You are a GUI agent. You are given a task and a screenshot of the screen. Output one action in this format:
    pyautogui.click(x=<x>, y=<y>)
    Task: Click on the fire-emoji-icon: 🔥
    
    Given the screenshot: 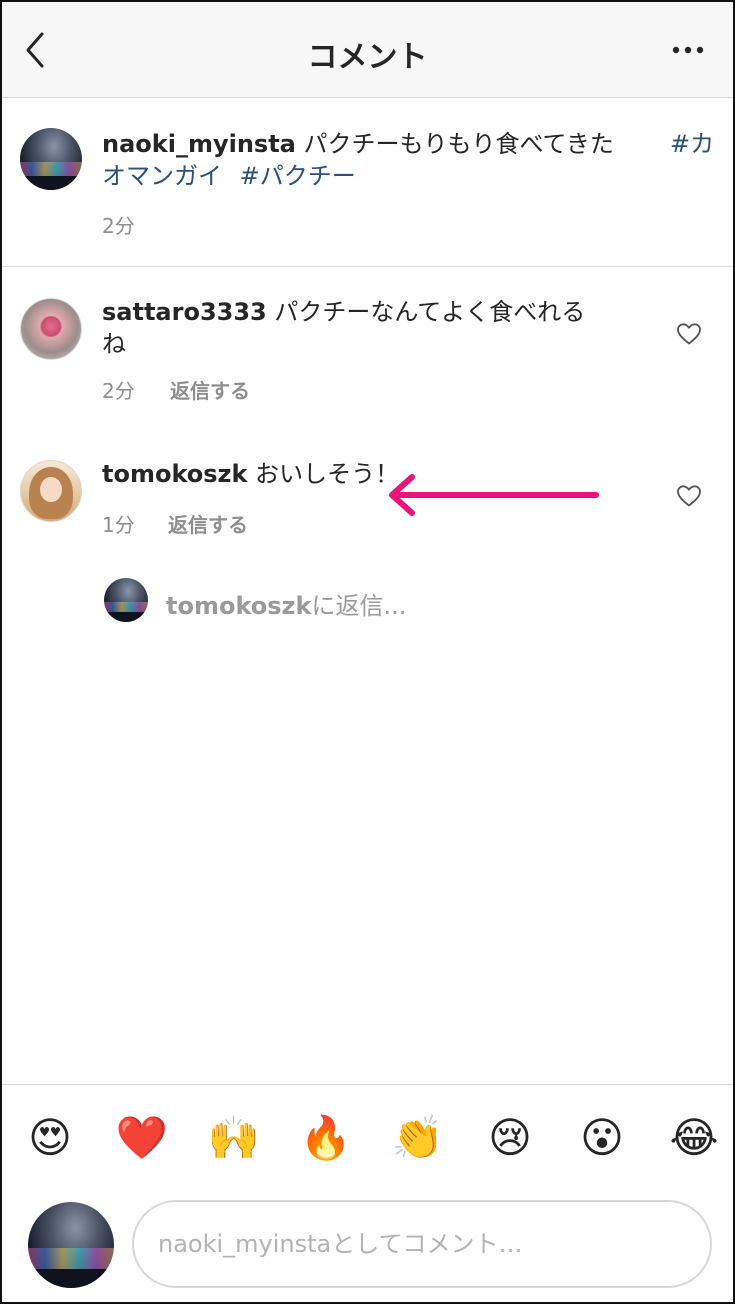 What is the action you would take?
    pyautogui.click(x=326, y=1138)
    